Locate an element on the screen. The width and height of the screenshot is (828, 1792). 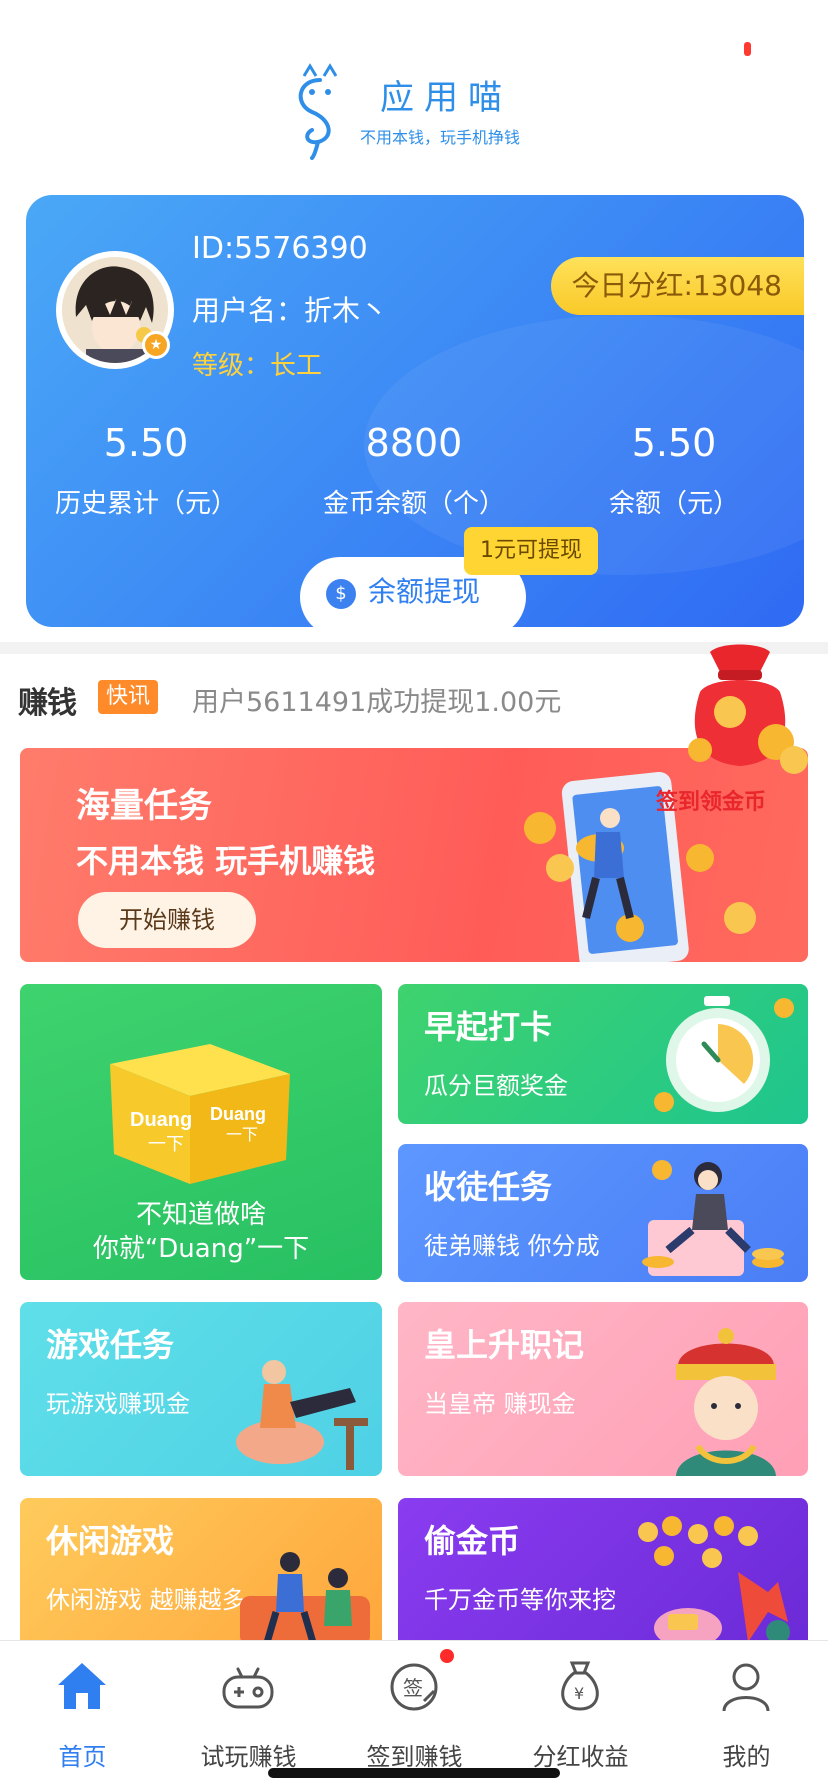
sign-in-icon: 签 is located at coordinates (414, 1687).